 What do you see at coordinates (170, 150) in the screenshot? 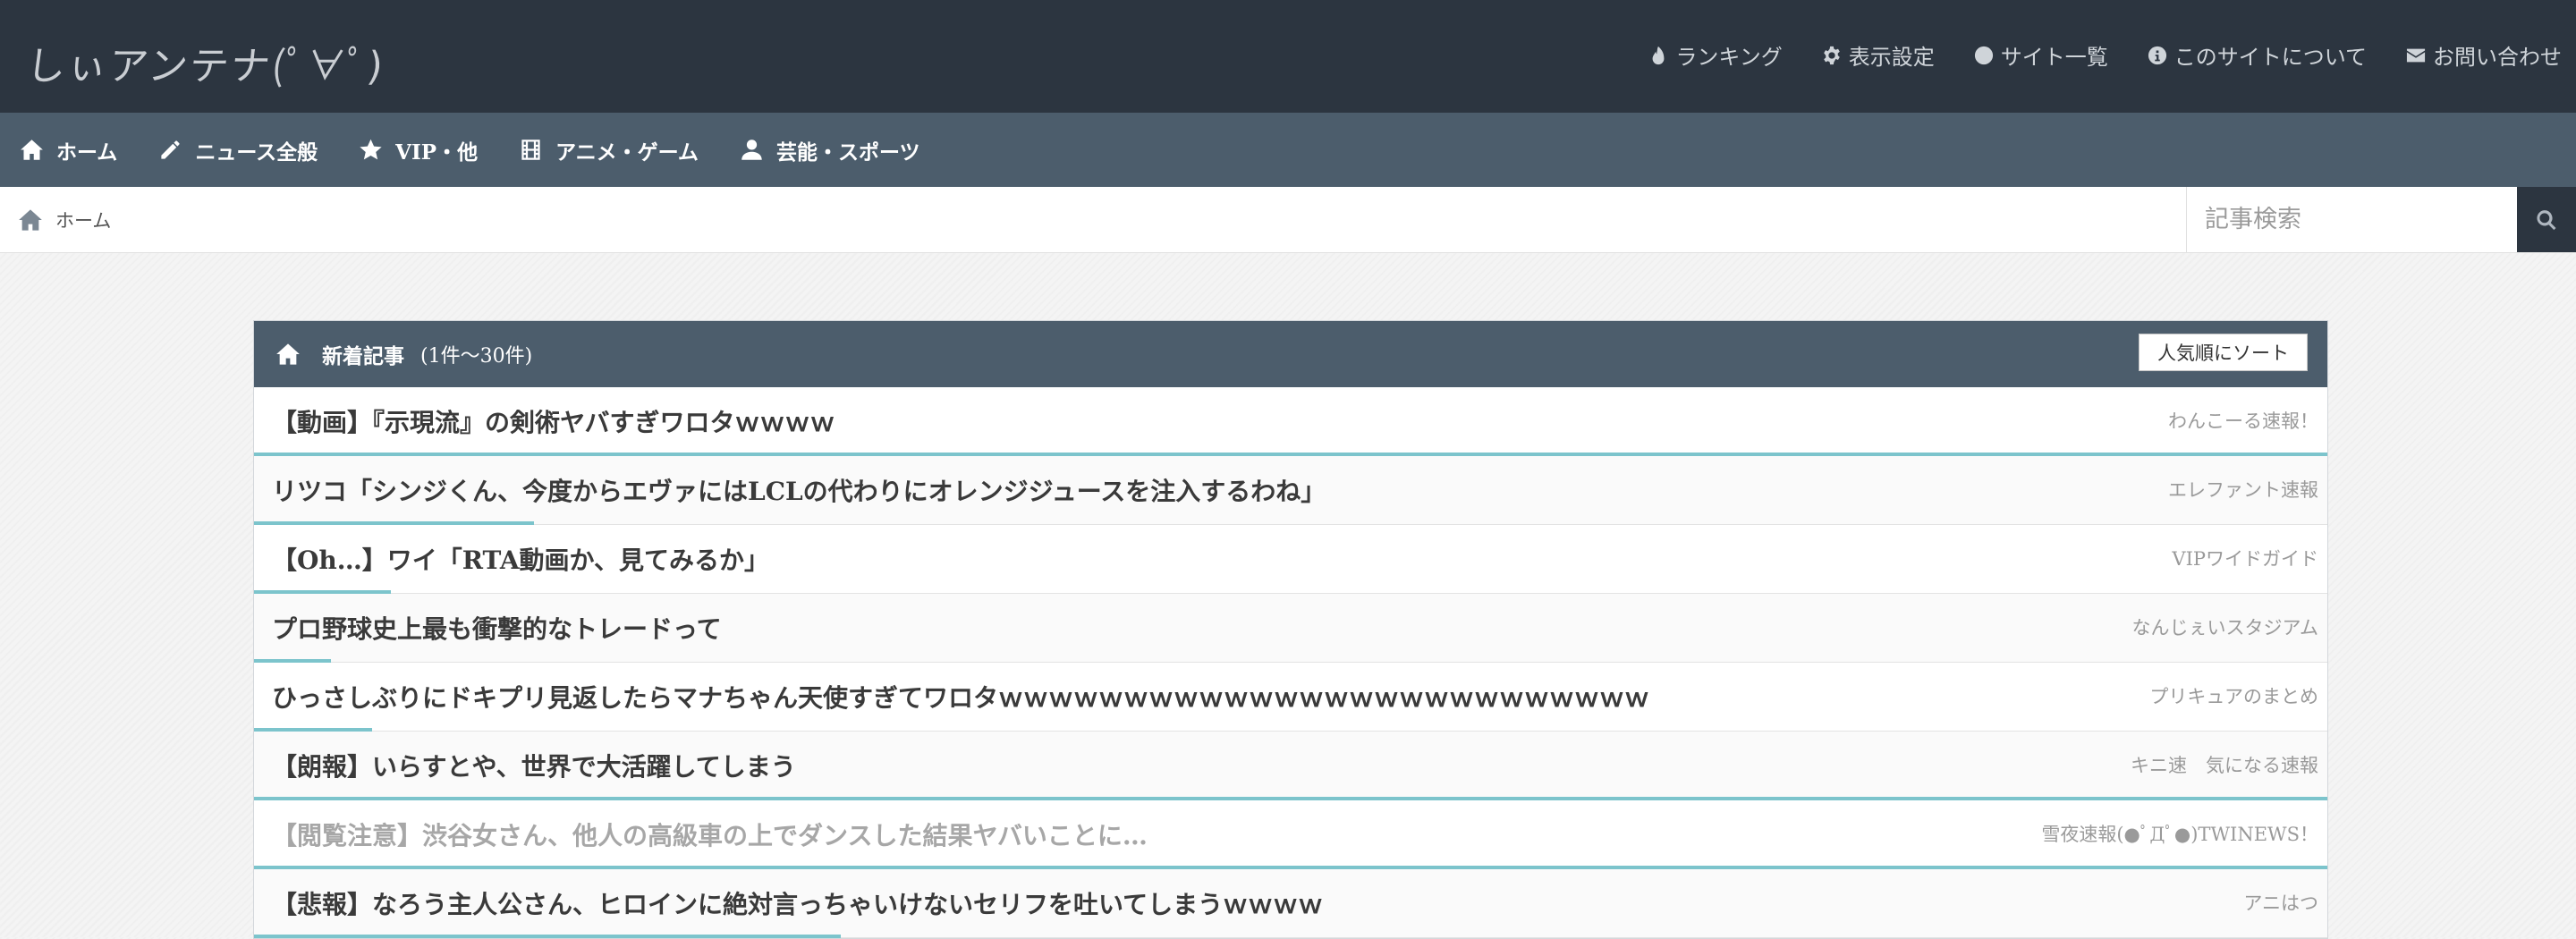
I see `pencil-icon` at bounding box center [170, 150].